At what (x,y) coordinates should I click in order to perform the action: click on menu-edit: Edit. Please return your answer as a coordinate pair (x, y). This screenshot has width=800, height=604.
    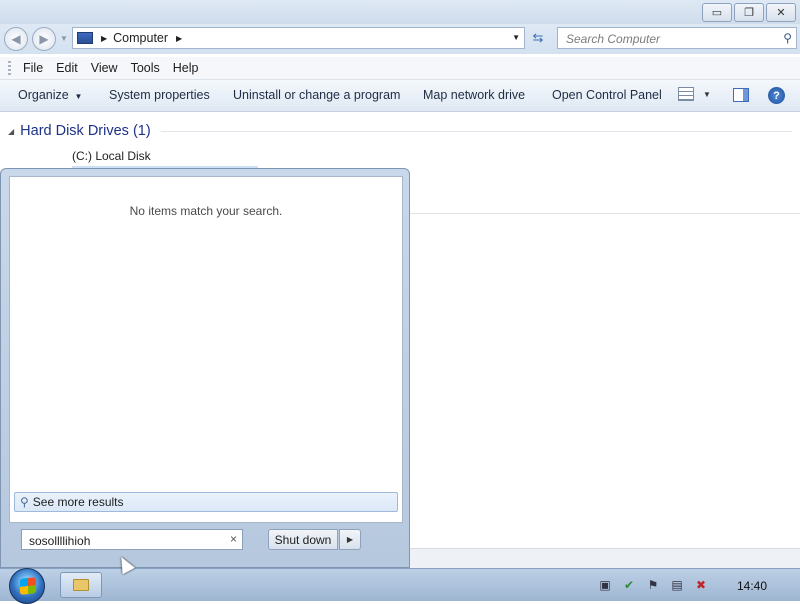
    Looking at the image, I should click on (67, 68).